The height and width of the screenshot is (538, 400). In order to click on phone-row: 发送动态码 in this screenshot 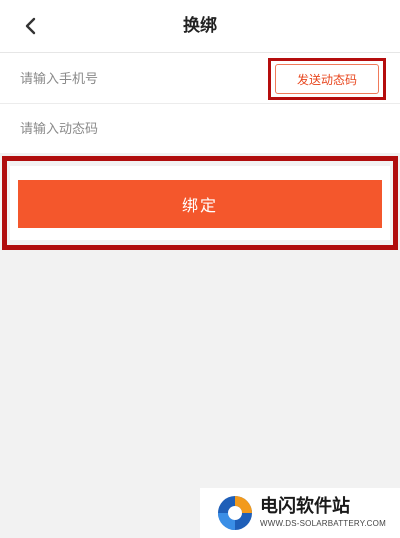, I will do `click(200, 79)`.